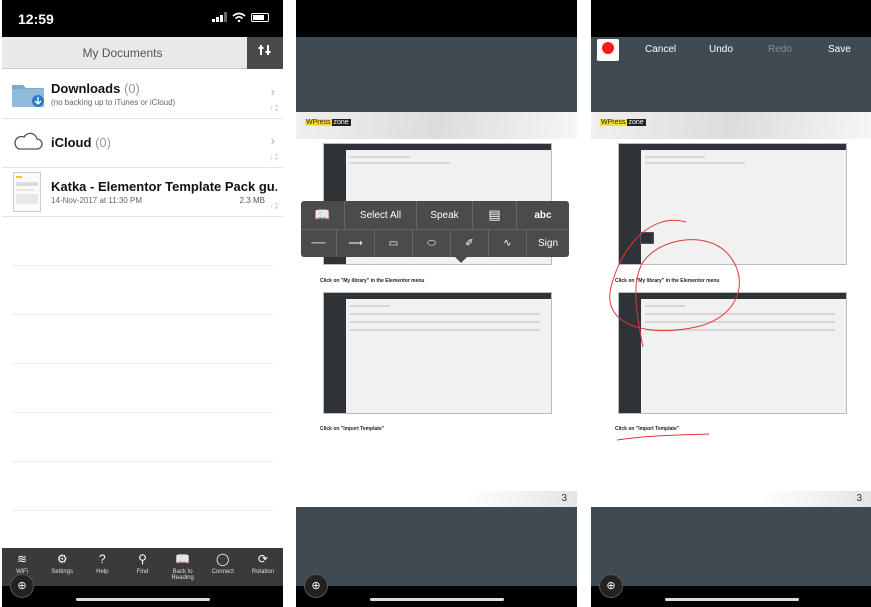 Image resolution: width=871 pixels, height=607 pixels. I want to click on annotation-toolbar: 100% Cancel Undo Redo Save, so click(731, 51).